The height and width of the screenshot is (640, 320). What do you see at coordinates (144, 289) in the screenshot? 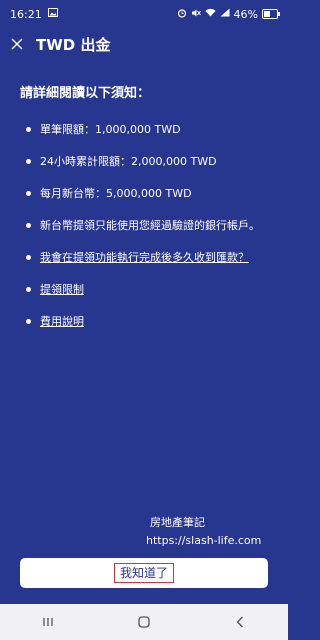
I see `list-item: 提領限制` at bounding box center [144, 289].